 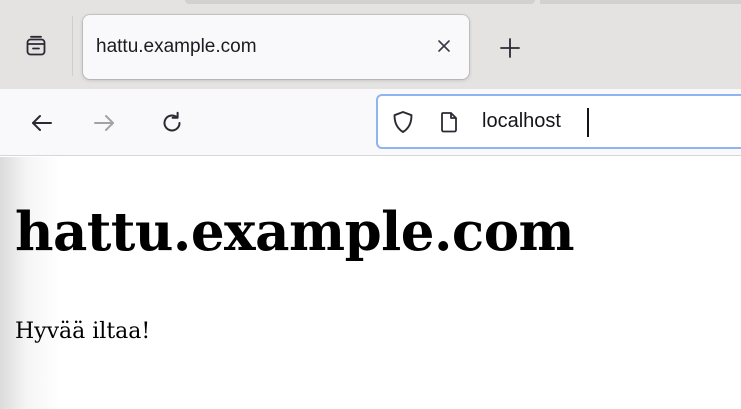 I want to click on url-input: localhost, so click(x=521, y=121).